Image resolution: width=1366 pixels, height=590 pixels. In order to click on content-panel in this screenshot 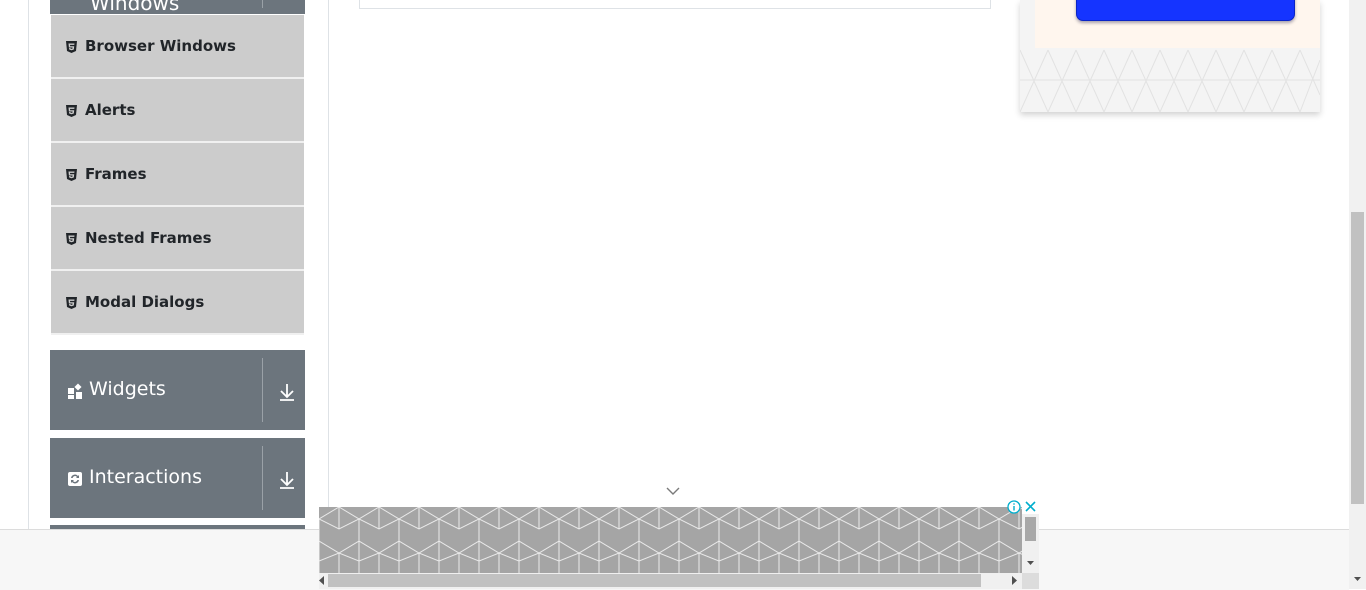, I will do `click(675, 4)`.